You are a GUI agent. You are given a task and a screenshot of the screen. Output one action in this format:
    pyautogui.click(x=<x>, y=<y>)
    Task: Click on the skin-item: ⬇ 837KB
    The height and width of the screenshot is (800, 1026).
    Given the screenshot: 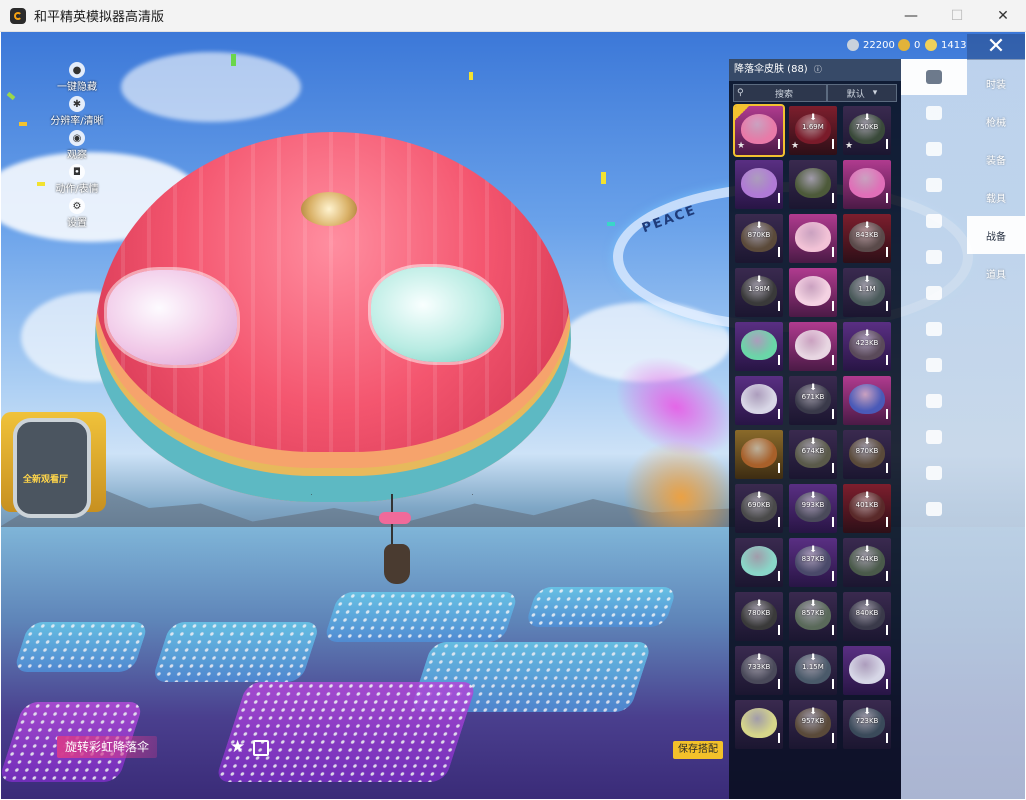 What is the action you would take?
    pyautogui.click(x=813, y=562)
    